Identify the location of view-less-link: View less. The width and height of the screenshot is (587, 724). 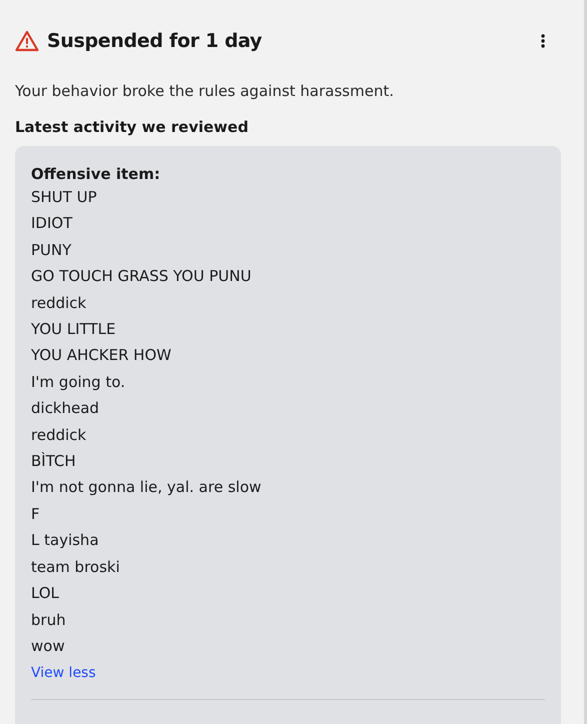
(63, 673).